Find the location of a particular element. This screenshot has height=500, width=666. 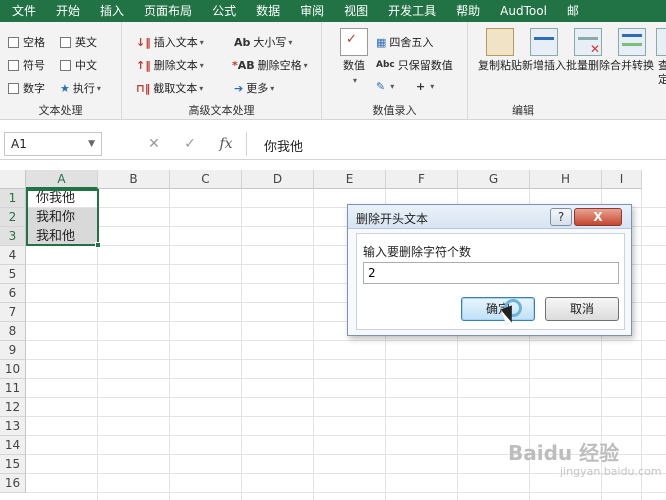

row-header-16: 16 is located at coordinates (13, 483).